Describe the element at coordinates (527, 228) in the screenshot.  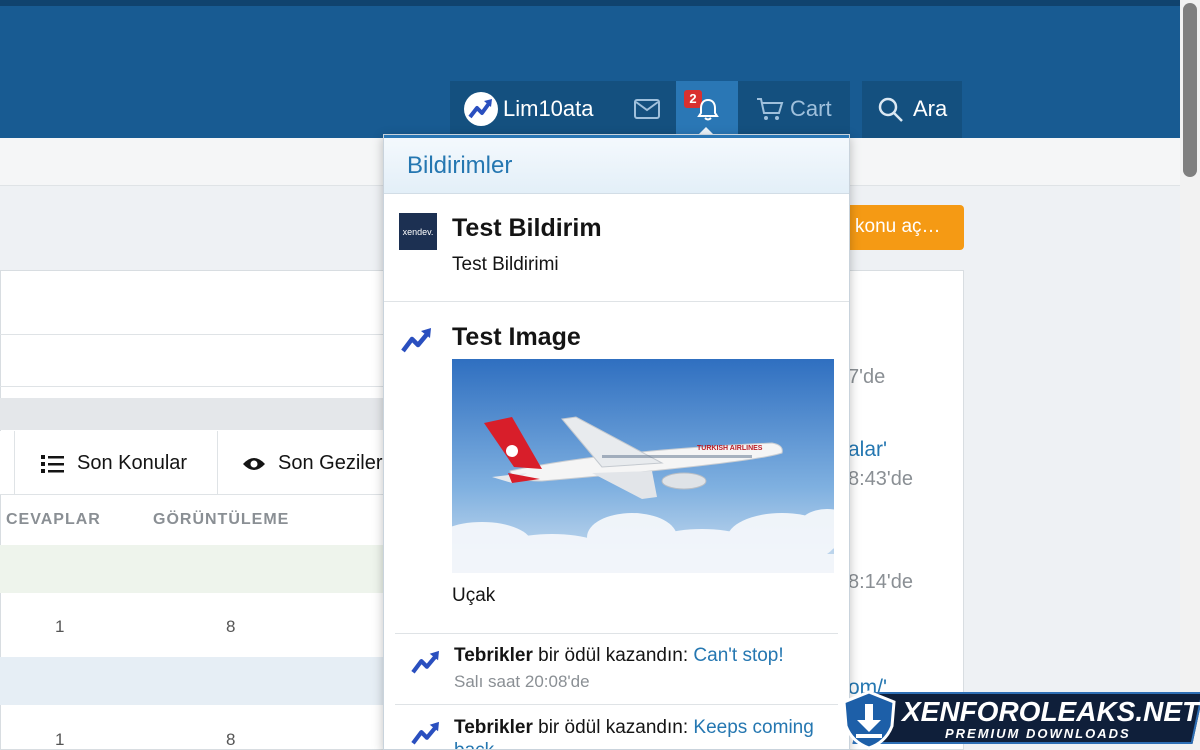
I see `notification-title: Test Bildirim` at that location.